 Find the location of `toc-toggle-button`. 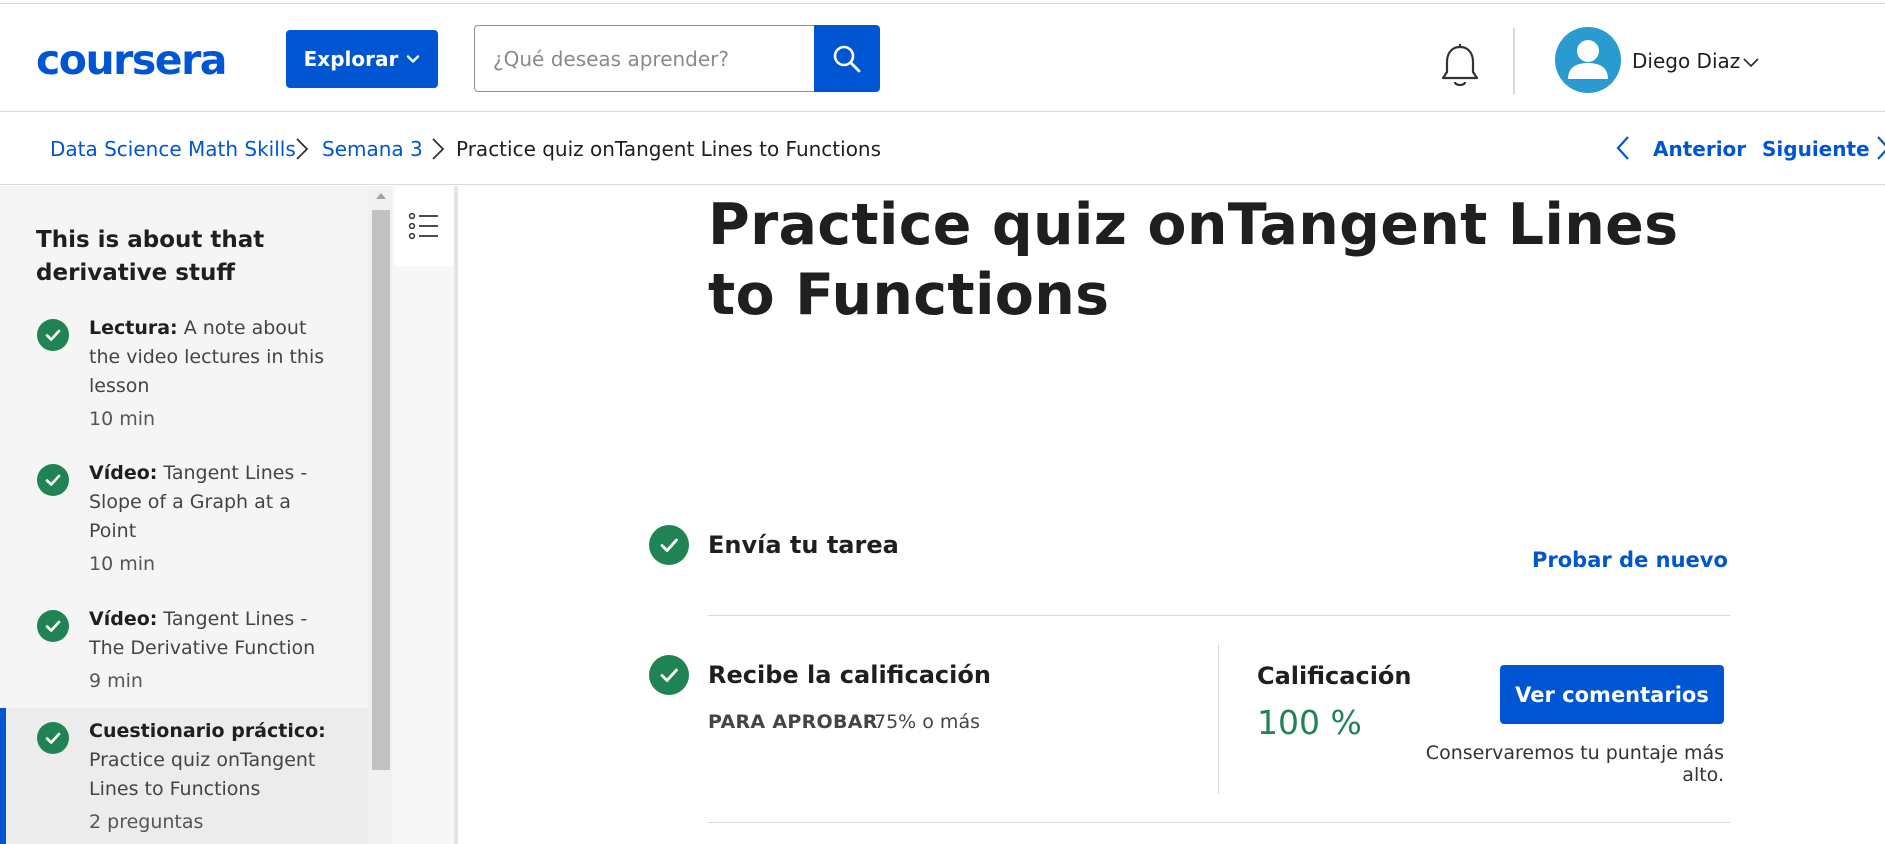

toc-toggle-button is located at coordinates (424, 226).